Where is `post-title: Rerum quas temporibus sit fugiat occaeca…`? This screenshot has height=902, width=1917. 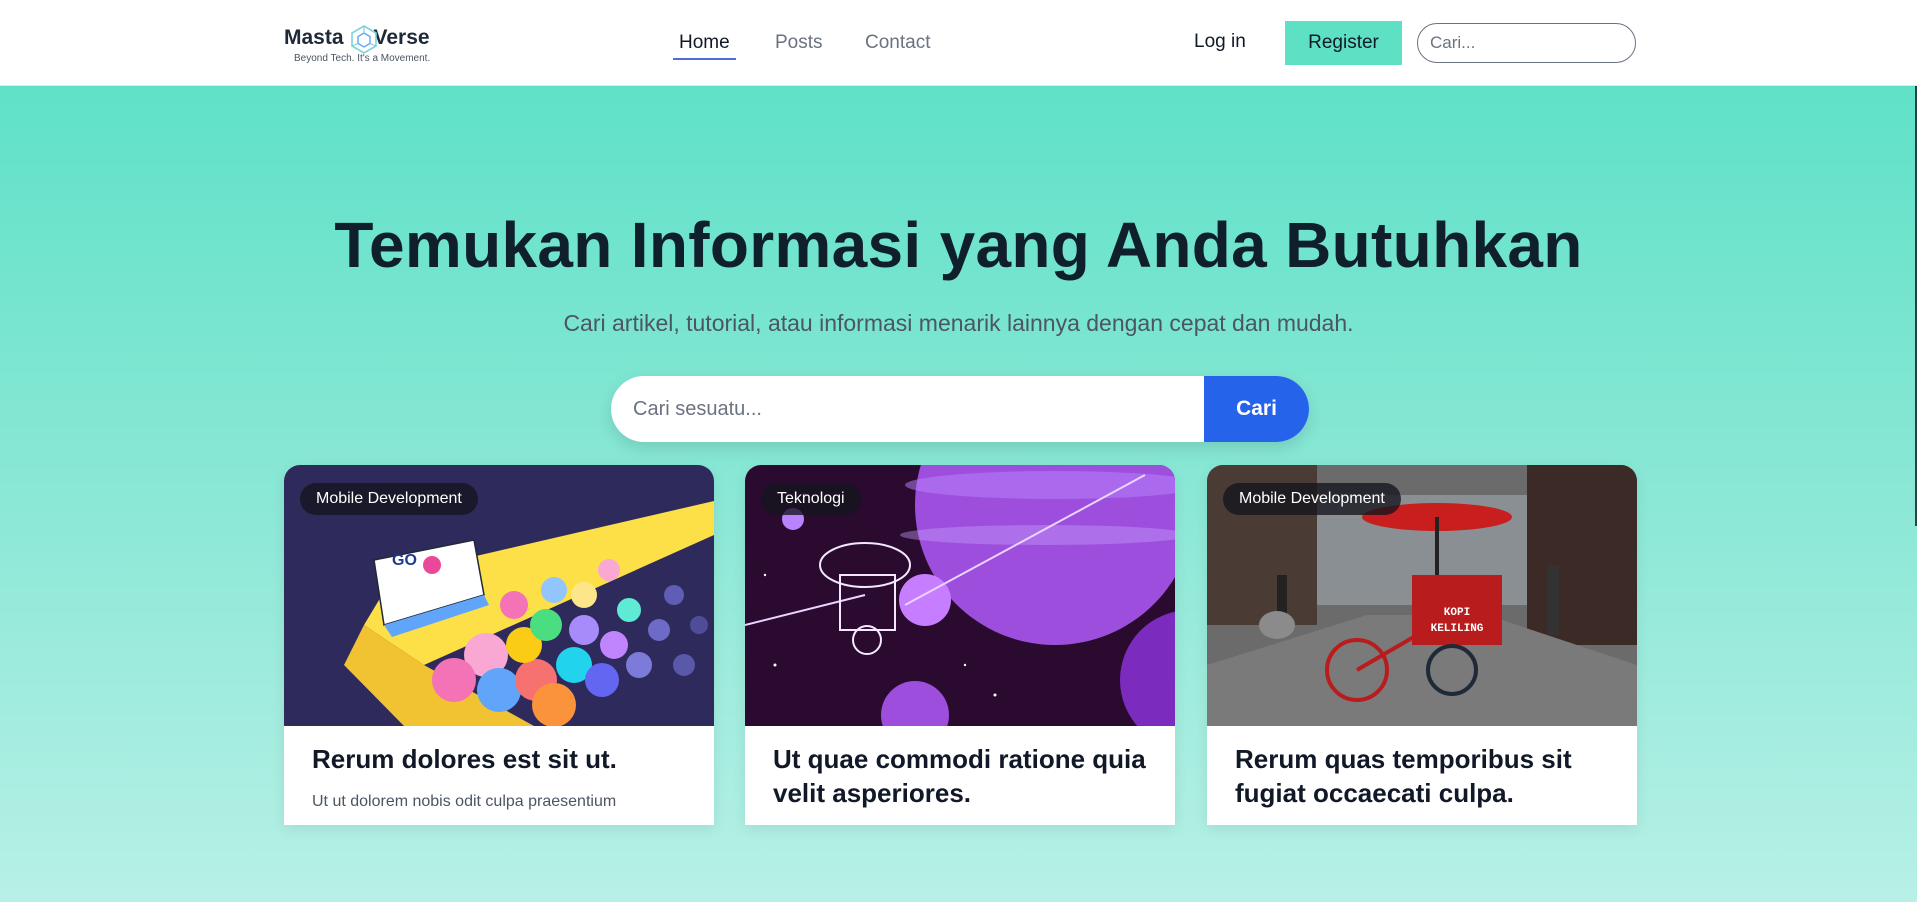 post-title: Rerum quas temporibus sit fugiat occaeca… is located at coordinates (1425, 776).